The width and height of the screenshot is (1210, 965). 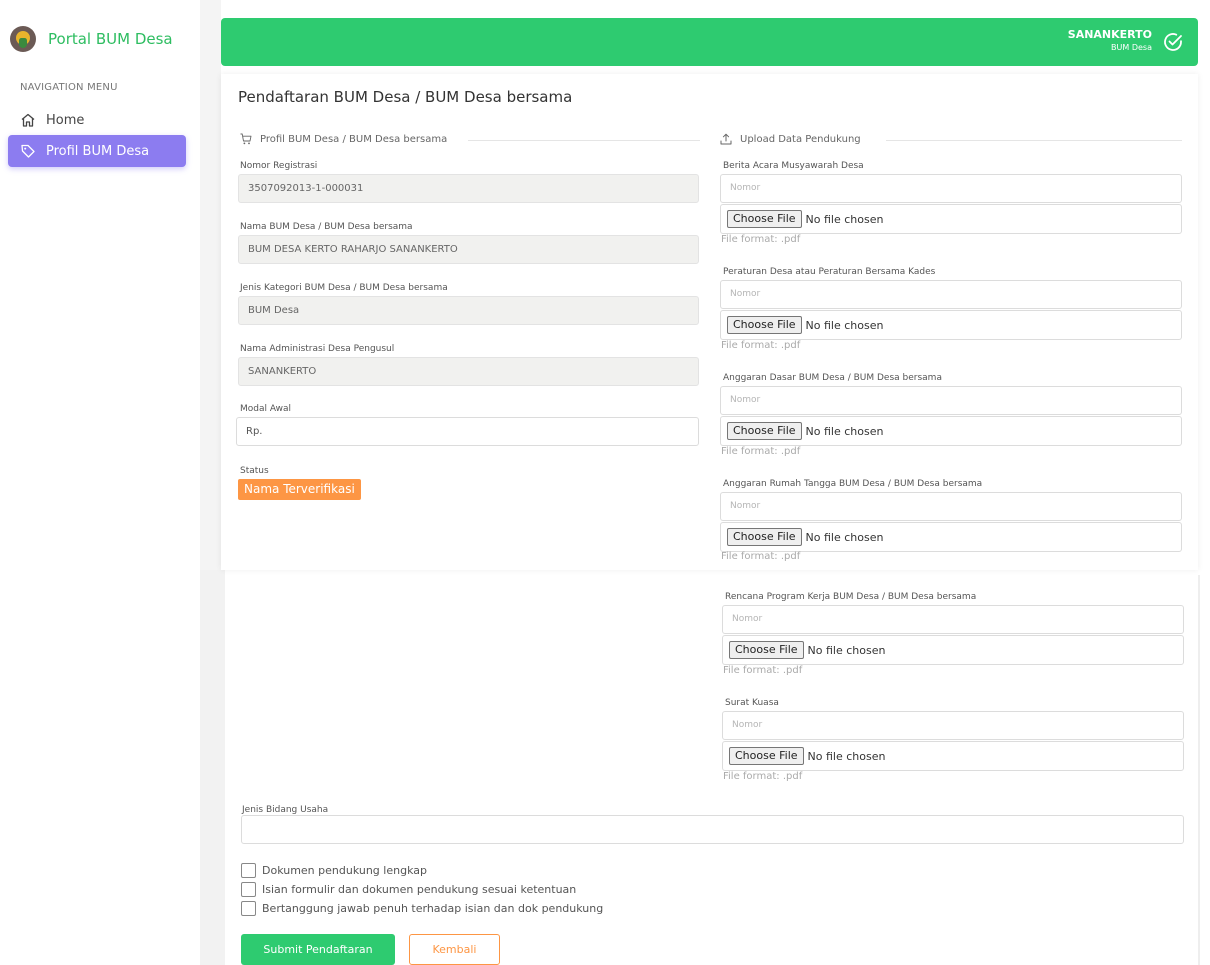 What do you see at coordinates (726, 139) in the screenshot?
I see `upload-icon` at bounding box center [726, 139].